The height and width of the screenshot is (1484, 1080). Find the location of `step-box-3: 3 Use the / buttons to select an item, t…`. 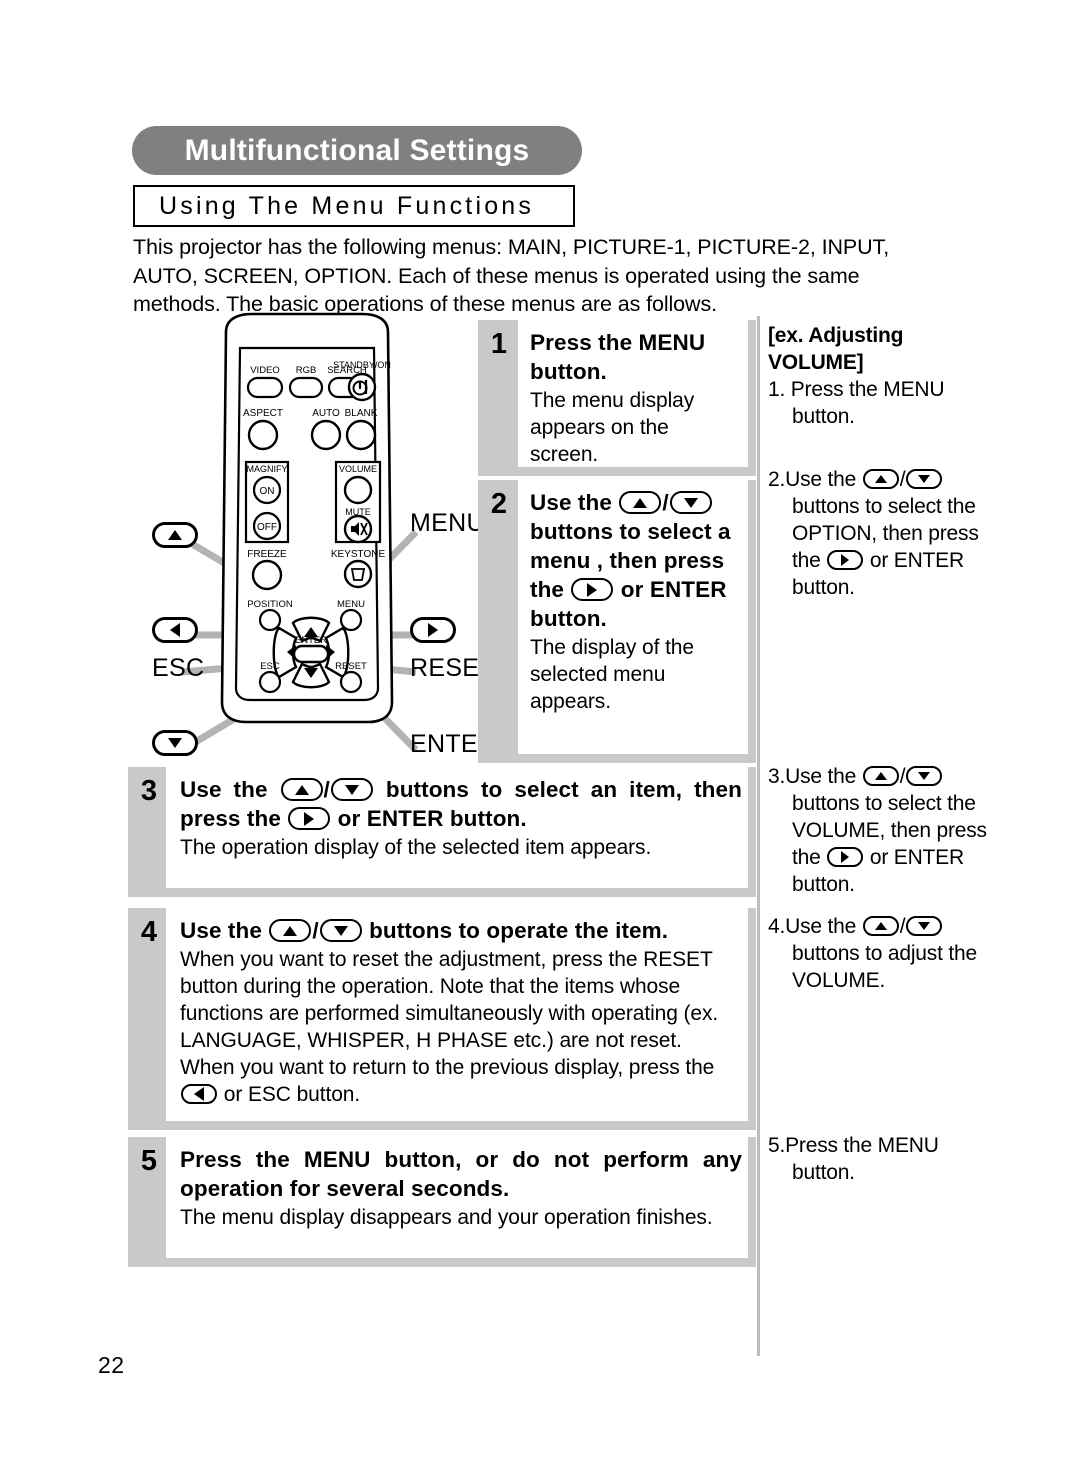

step-box-3: 3 Use the / buttons to select an item, t… is located at coordinates (442, 832).